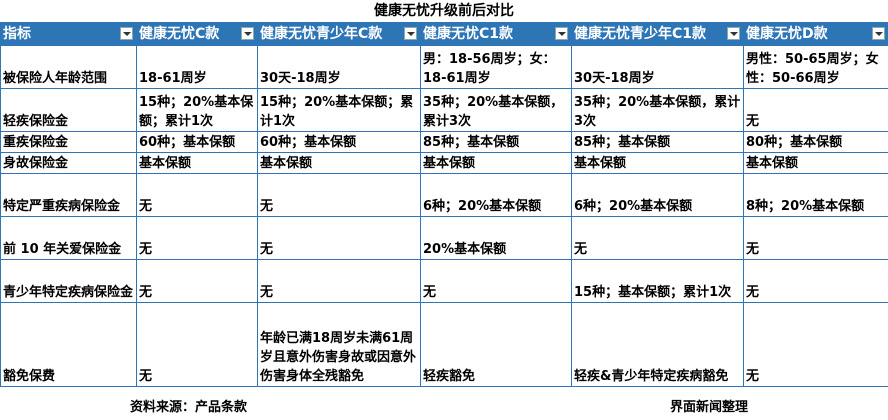  Describe the element at coordinates (68, 34) in the screenshot. I see `header-cell: 指标` at that location.